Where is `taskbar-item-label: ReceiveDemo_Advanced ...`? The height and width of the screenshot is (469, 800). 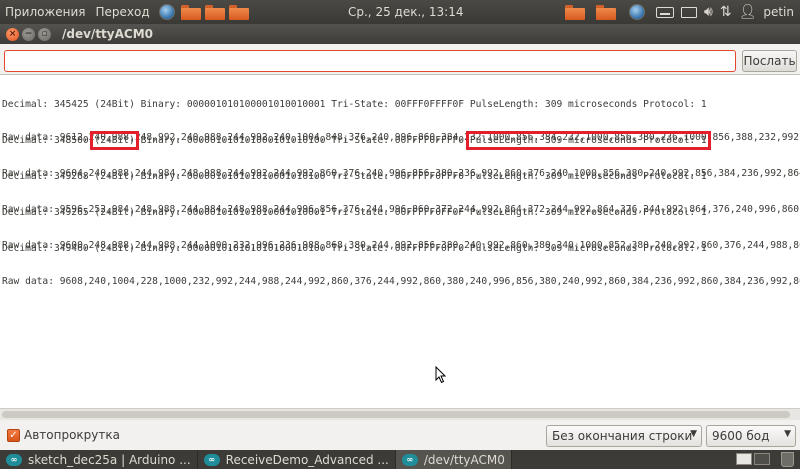
taskbar-item-label: ReceiveDemo_Advanced ... is located at coordinates (307, 459).